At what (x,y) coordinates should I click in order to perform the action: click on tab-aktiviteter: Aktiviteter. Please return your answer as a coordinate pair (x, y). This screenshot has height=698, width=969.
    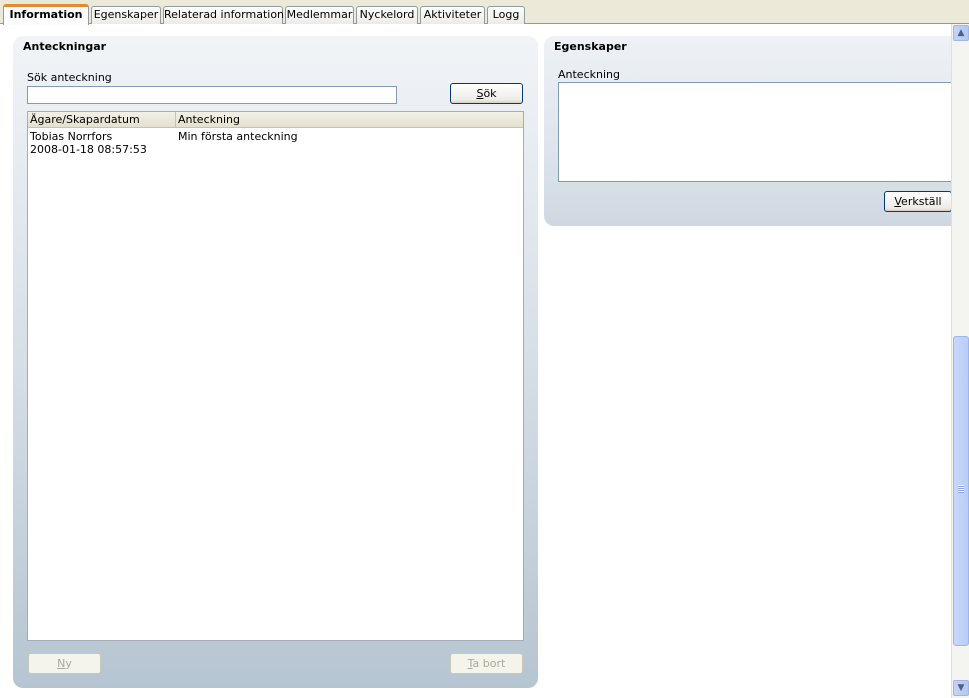
    Looking at the image, I should click on (452, 15).